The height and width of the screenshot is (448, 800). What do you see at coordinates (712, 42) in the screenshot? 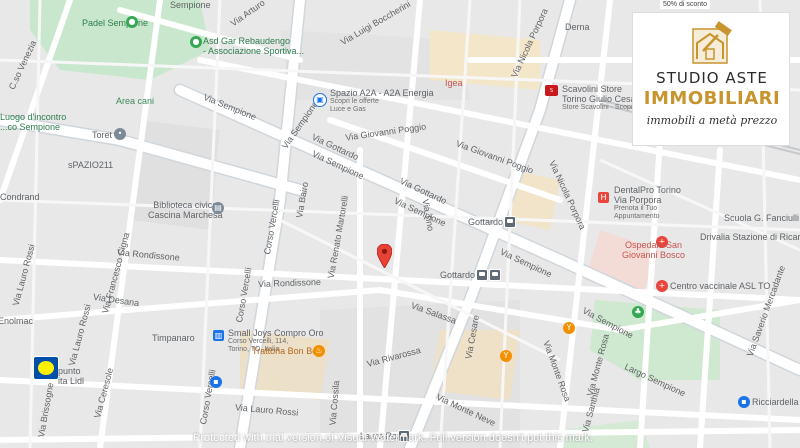
I see `gavel-house-logo-icon` at bounding box center [712, 42].